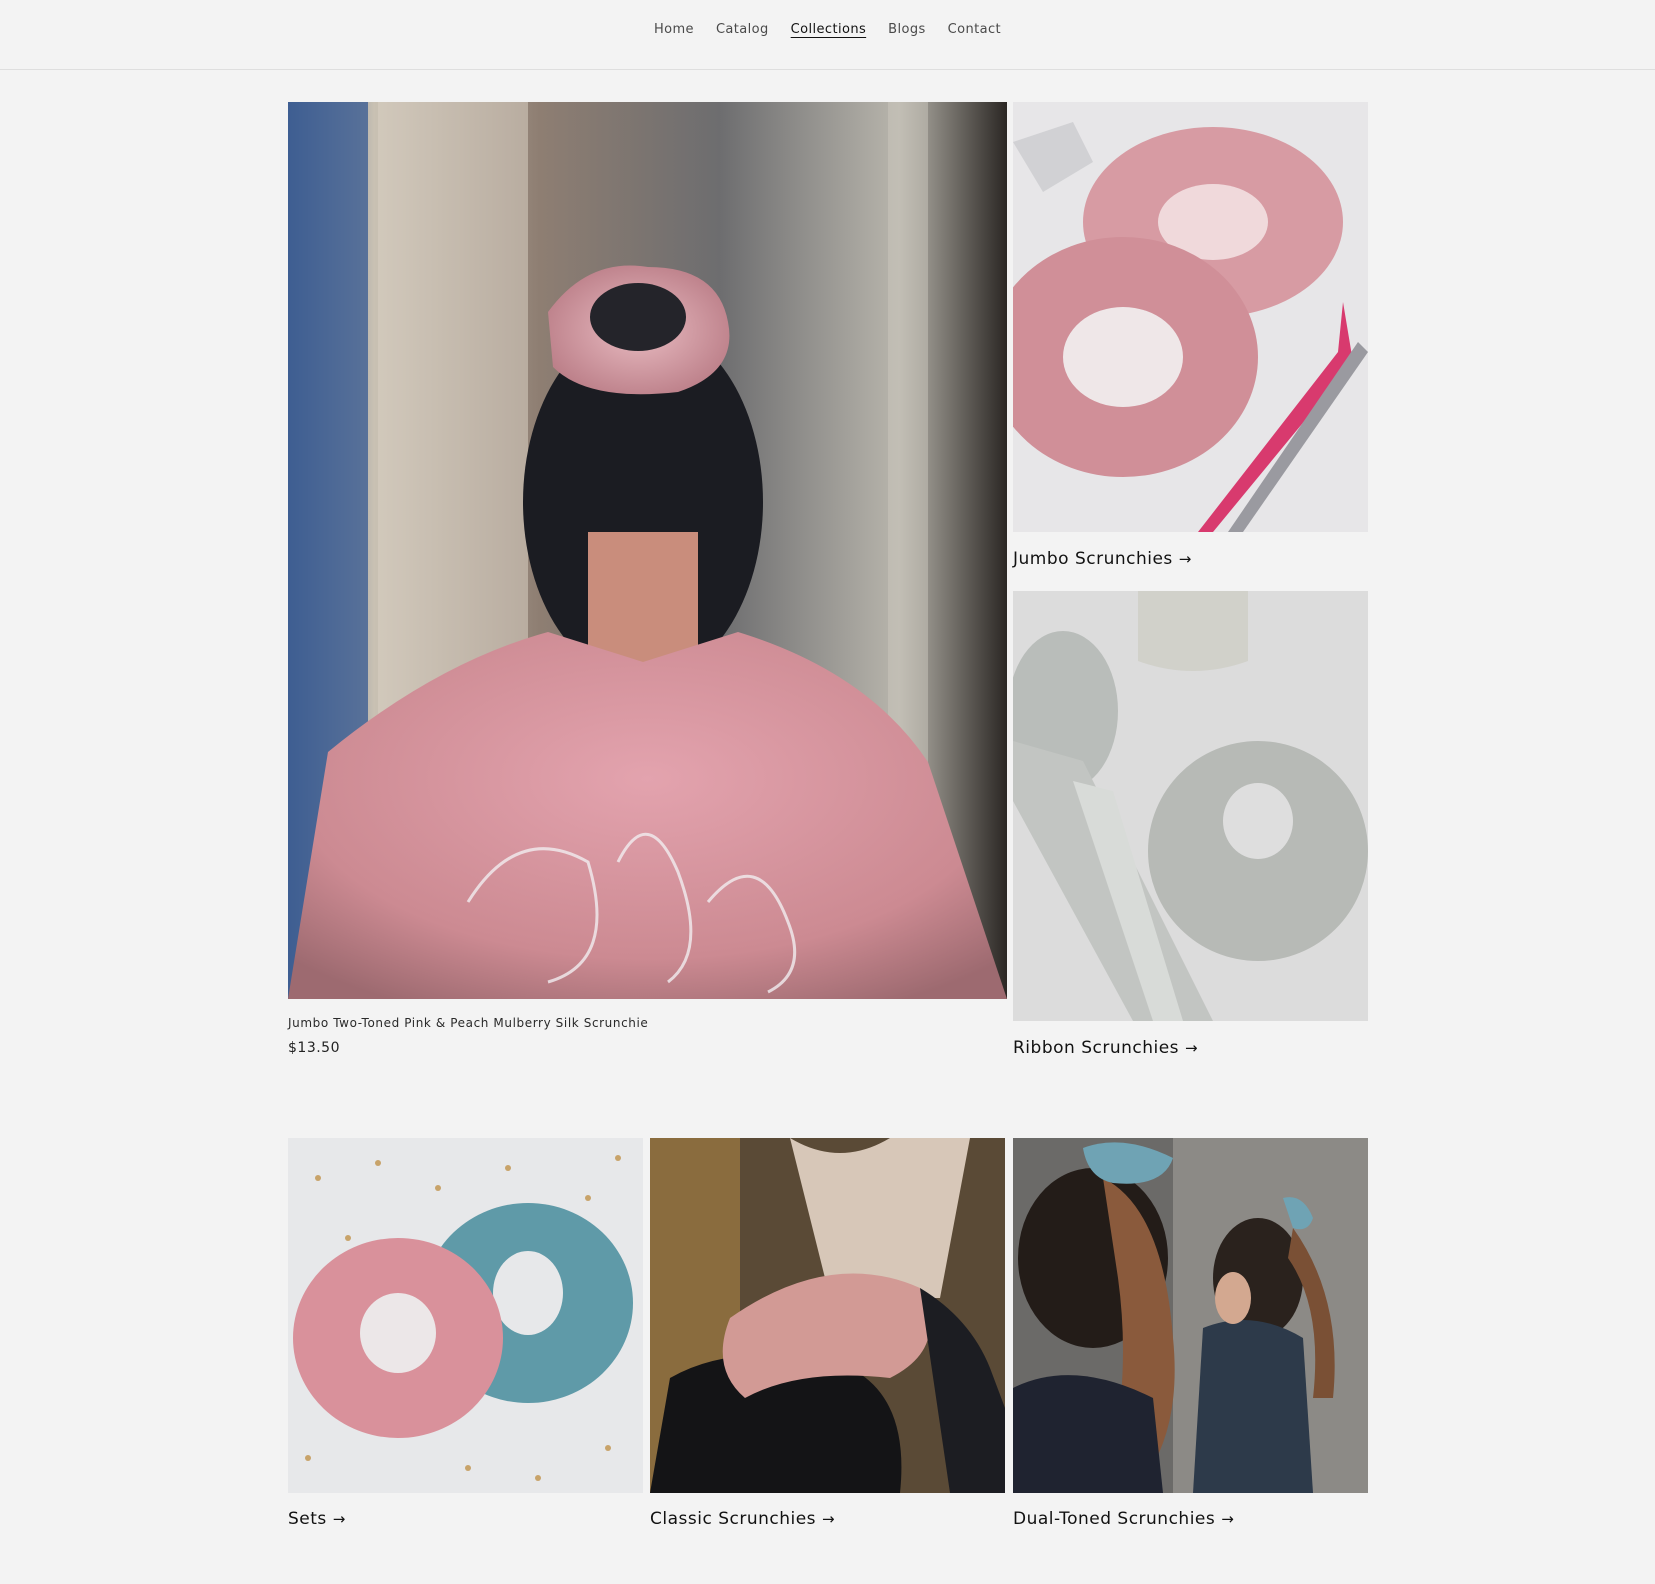 The height and width of the screenshot is (1584, 1655). I want to click on collection-card-dual-toned: Dual-Toned Scrunchies →, so click(1190, 1338).